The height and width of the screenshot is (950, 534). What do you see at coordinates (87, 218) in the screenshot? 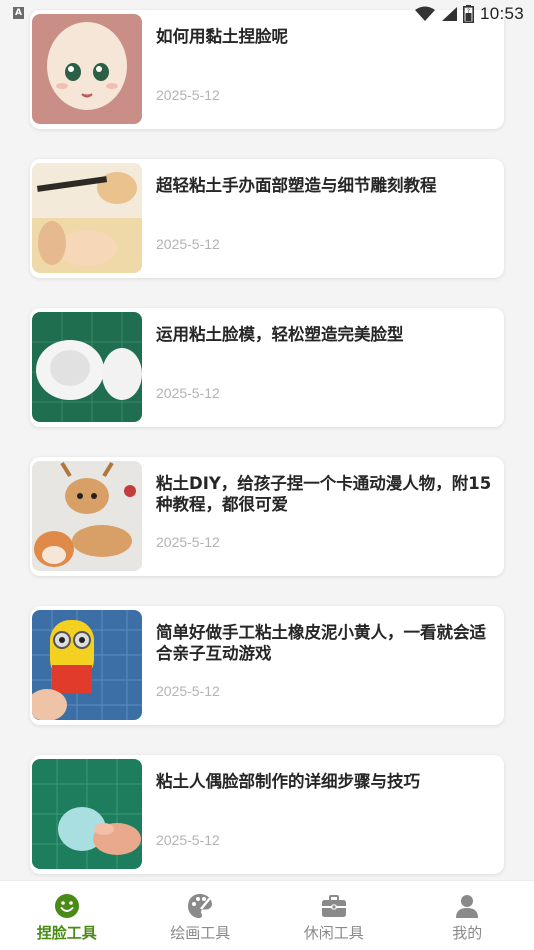
I see `clay-face-sculpting-image` at bounding box center [87, 218].